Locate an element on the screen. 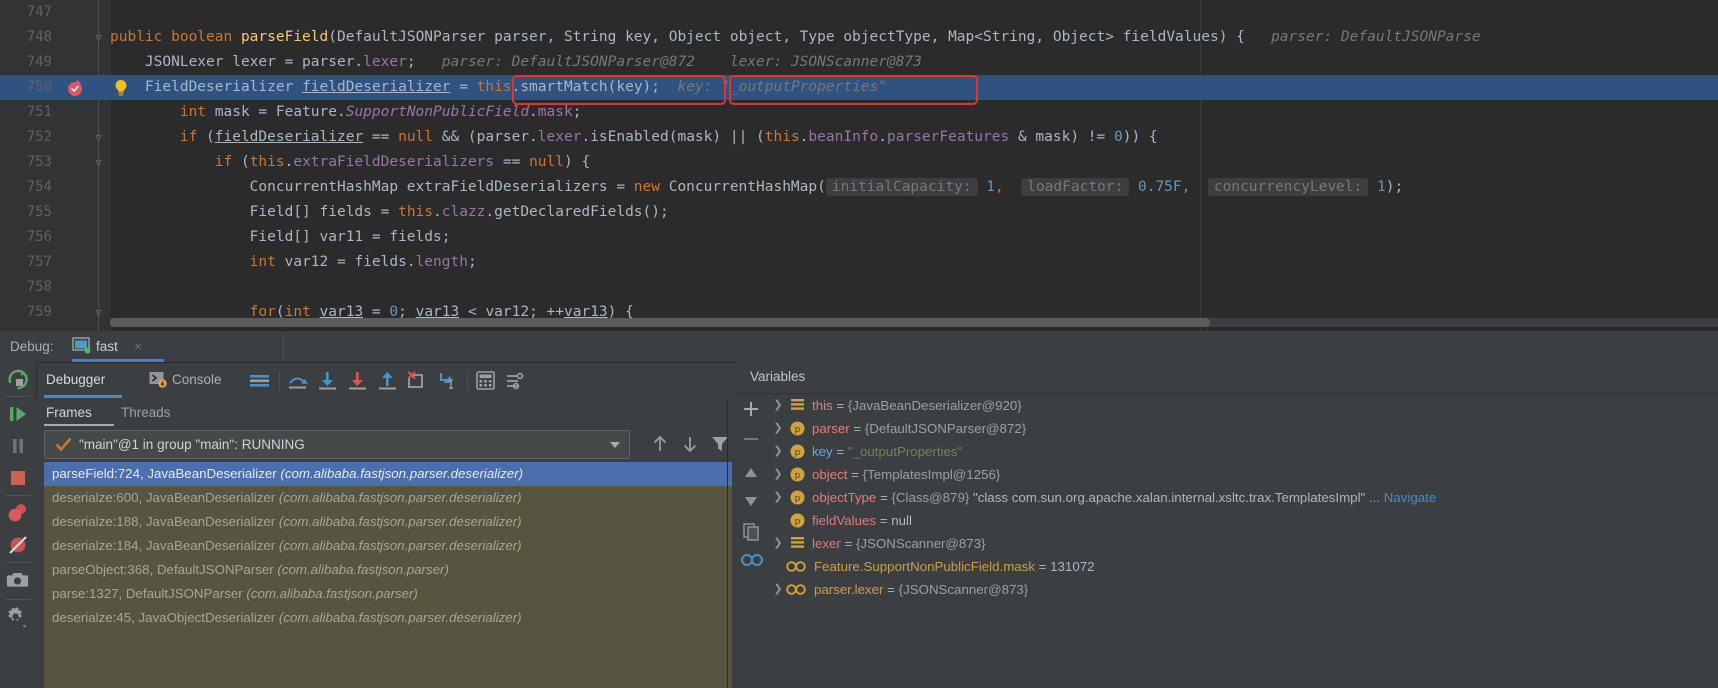 The image size is (1718, 688). step-out-icon is located at coordinates (387, 380).